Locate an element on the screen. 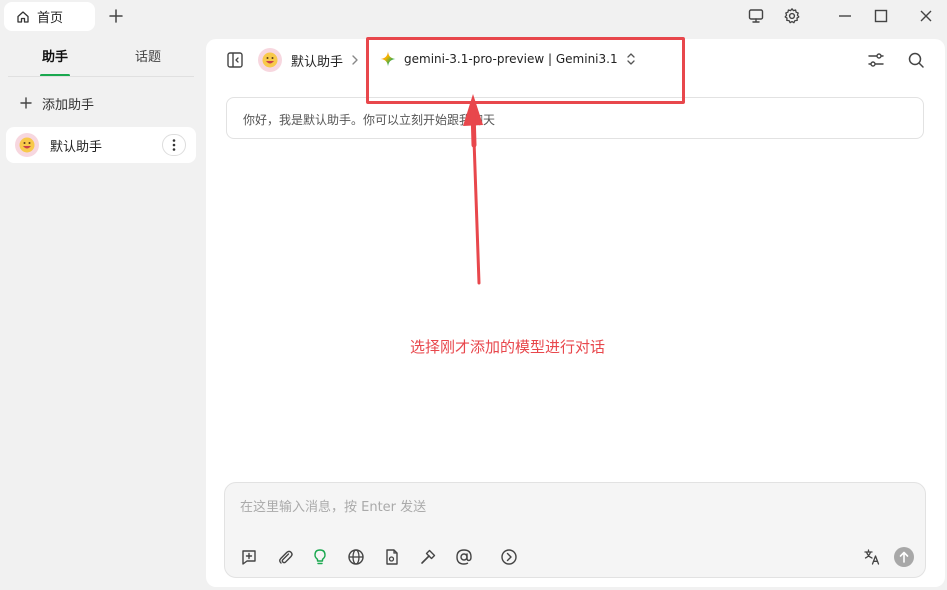 The height and width of the screenshot is (590, 947). send-button is located at coordinates (904, 557).